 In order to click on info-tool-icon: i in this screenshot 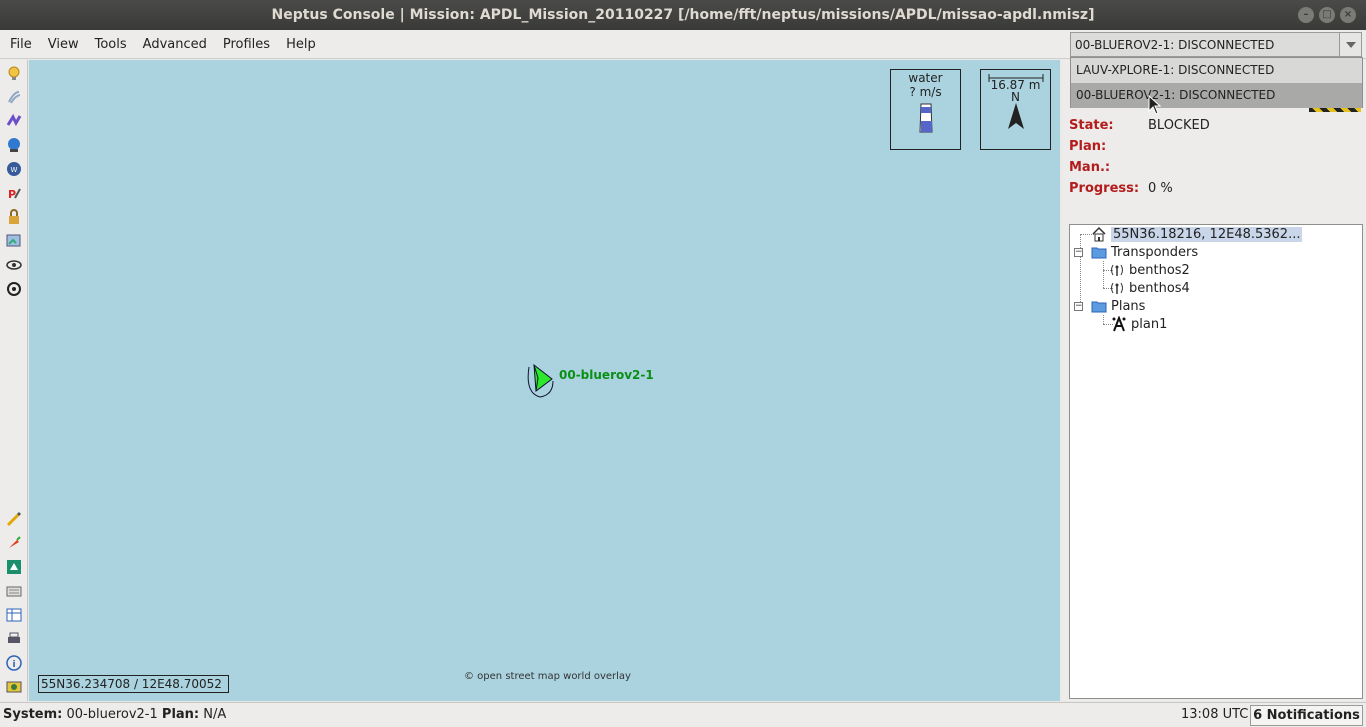, I will do `click(14, 663)`.